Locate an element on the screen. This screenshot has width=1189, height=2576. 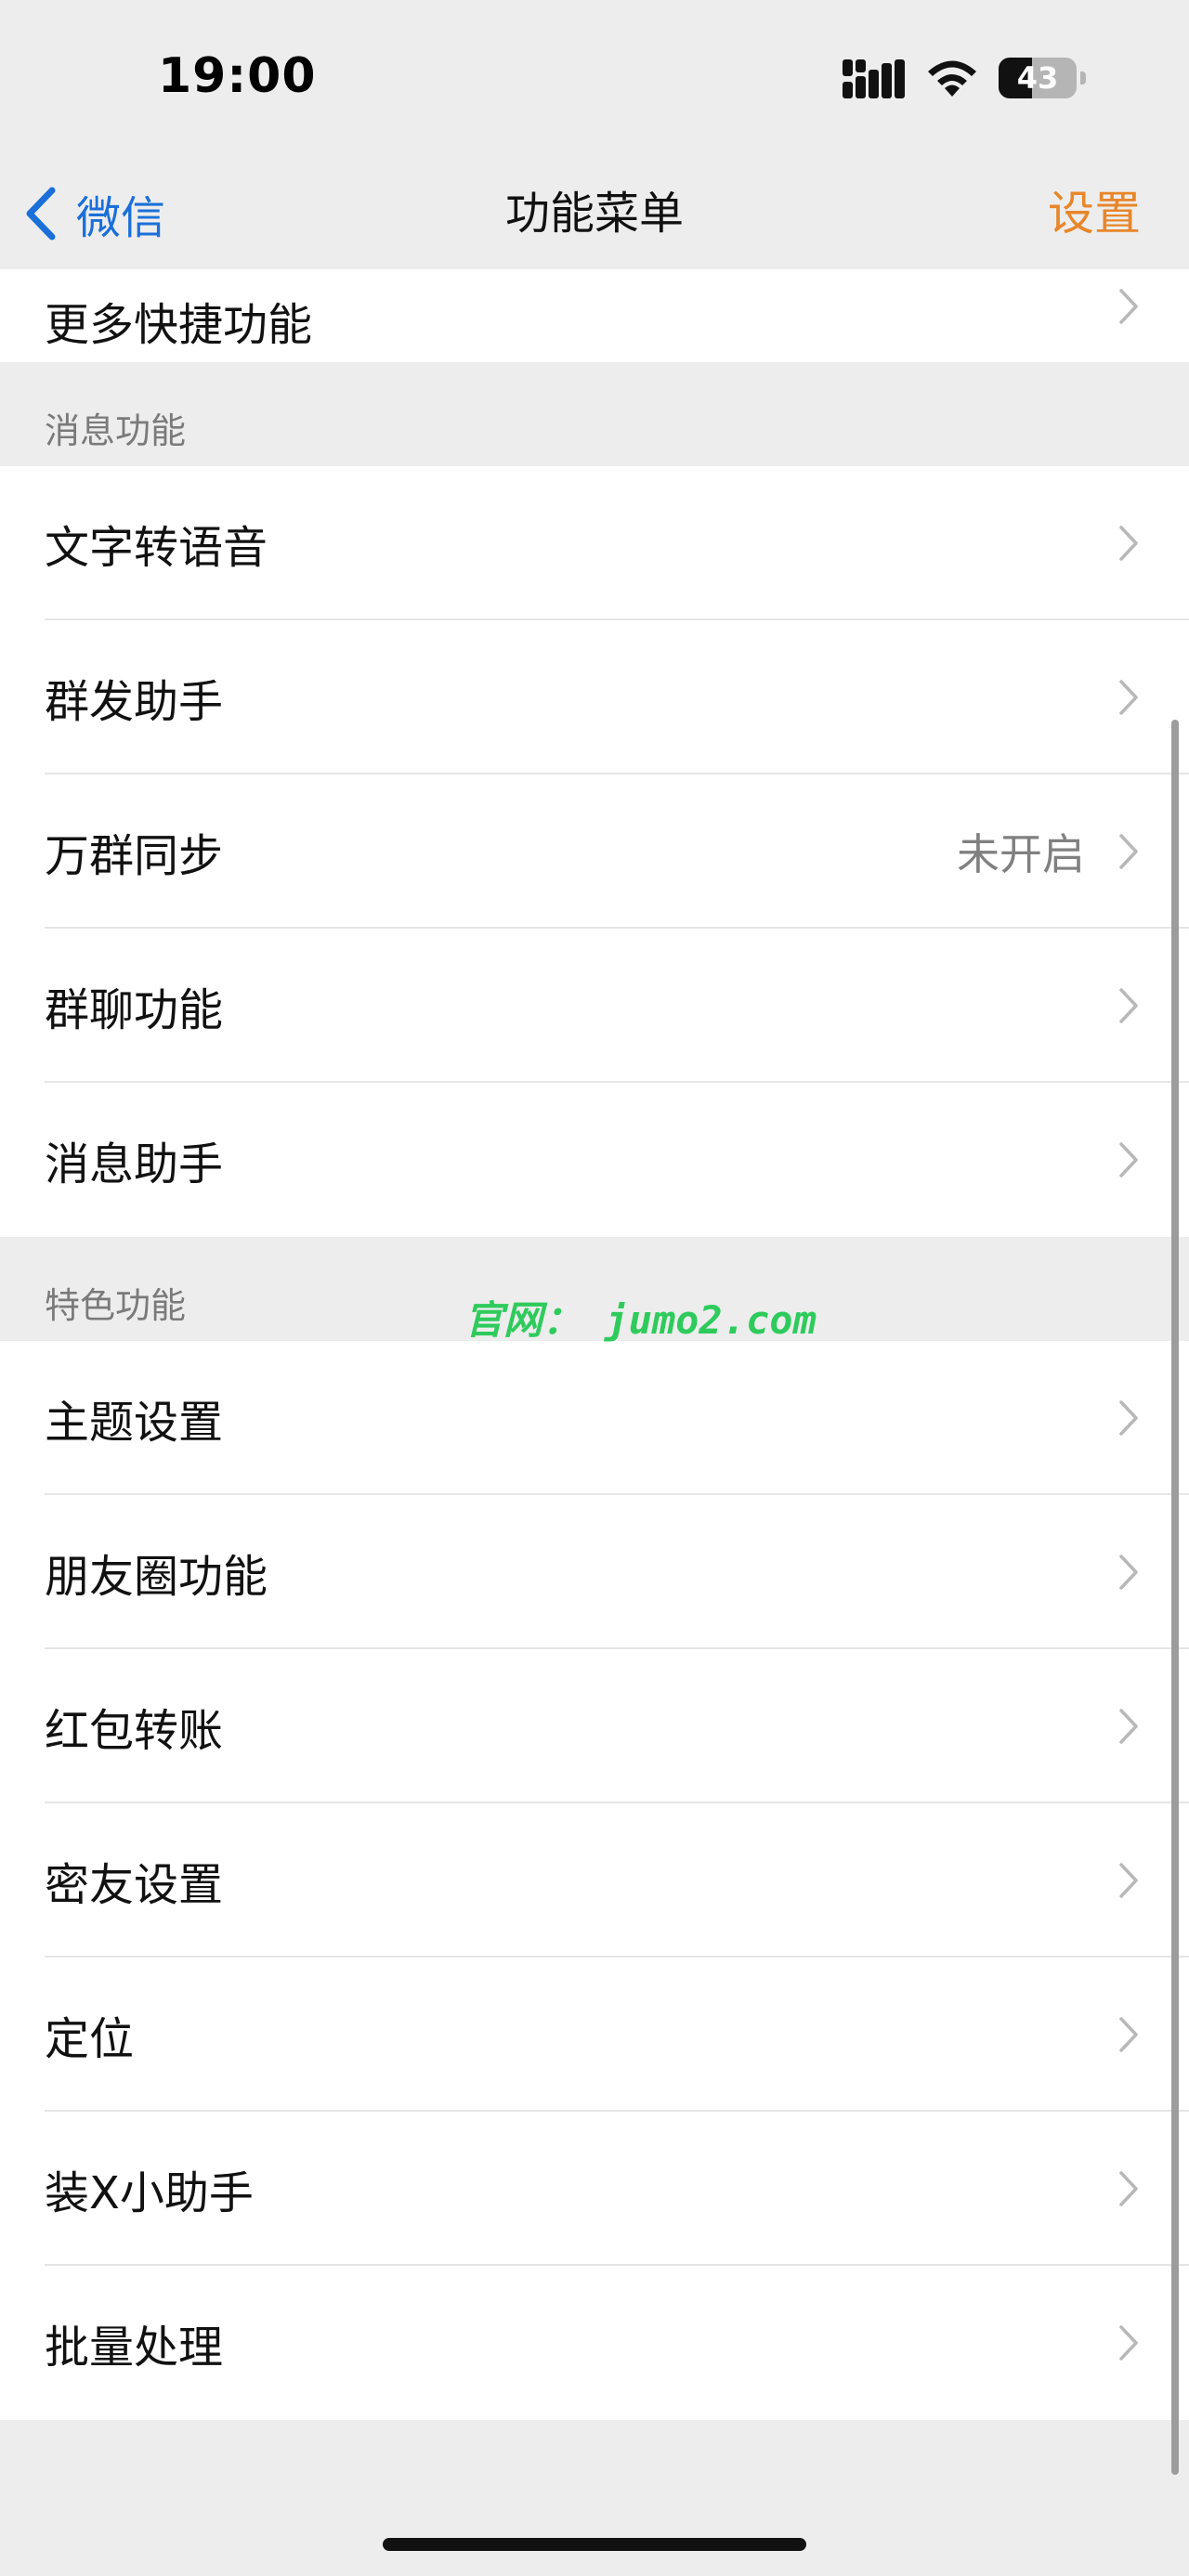
status-bar: 19:00 43 is located at coordinates (594, 79).